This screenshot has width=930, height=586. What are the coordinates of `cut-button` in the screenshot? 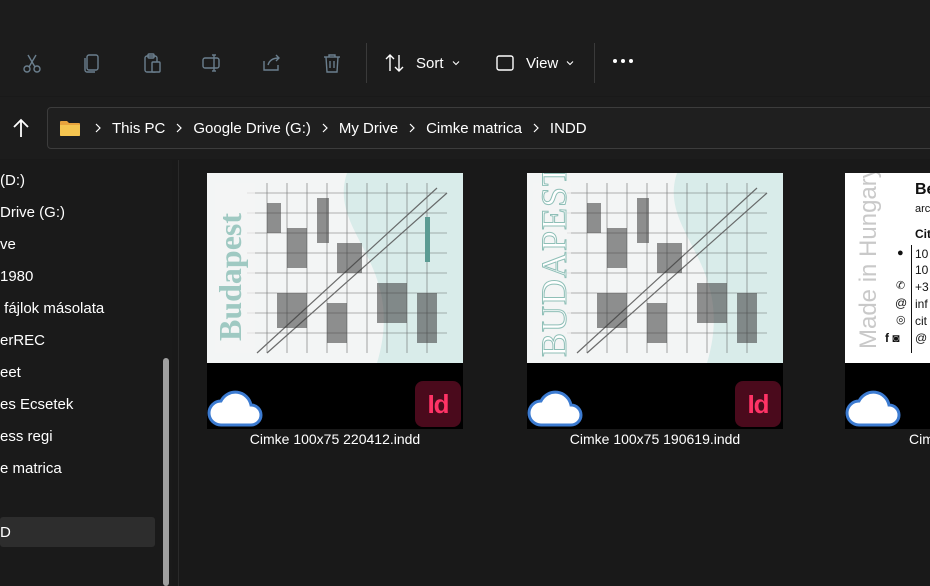 It's located at (32, 63).